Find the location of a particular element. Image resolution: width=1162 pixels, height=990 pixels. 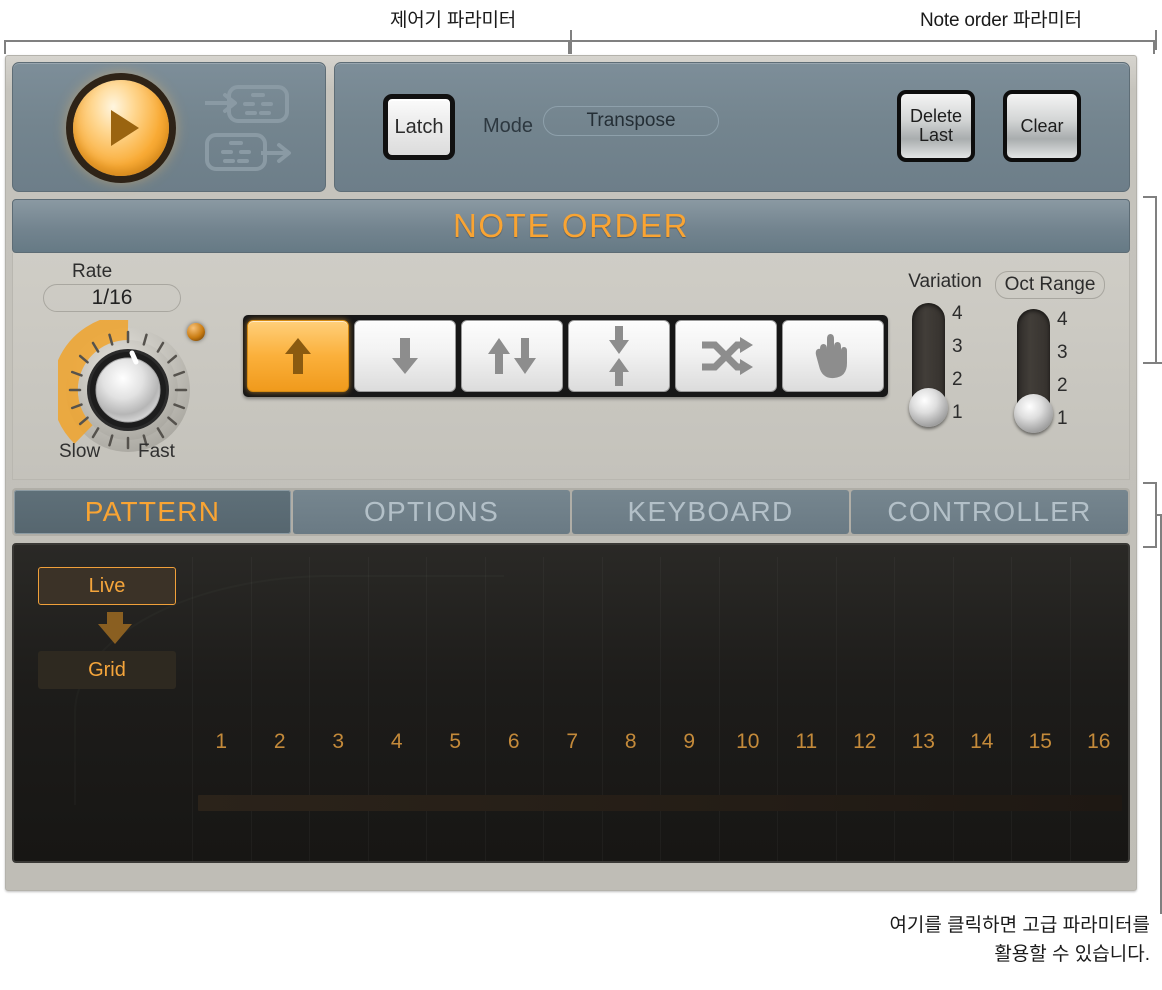

direction-button-outside-in is located at coordinates (619, 356).